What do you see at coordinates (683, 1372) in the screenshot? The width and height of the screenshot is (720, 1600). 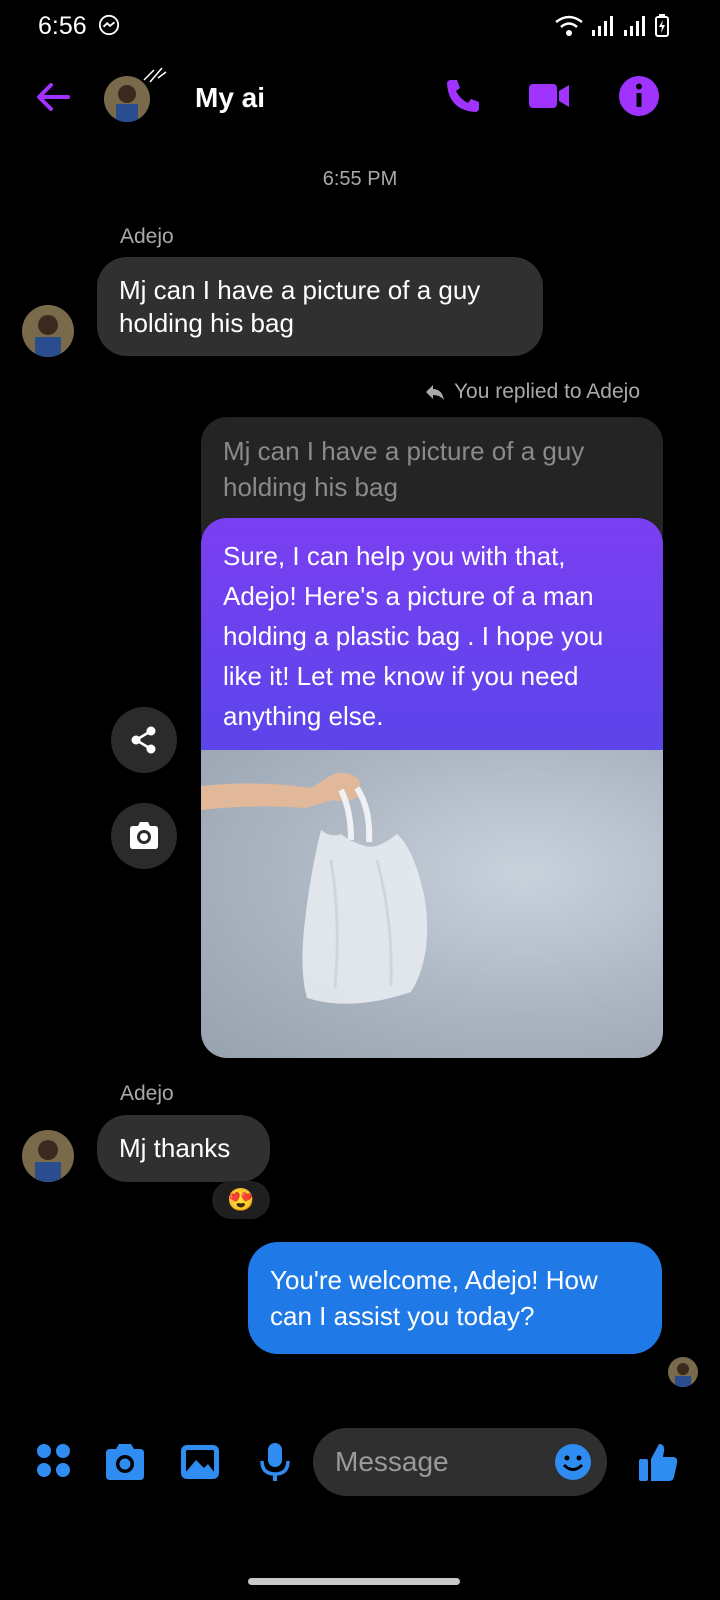 I see `seen-avatar` at bounding box center [683, 1372].